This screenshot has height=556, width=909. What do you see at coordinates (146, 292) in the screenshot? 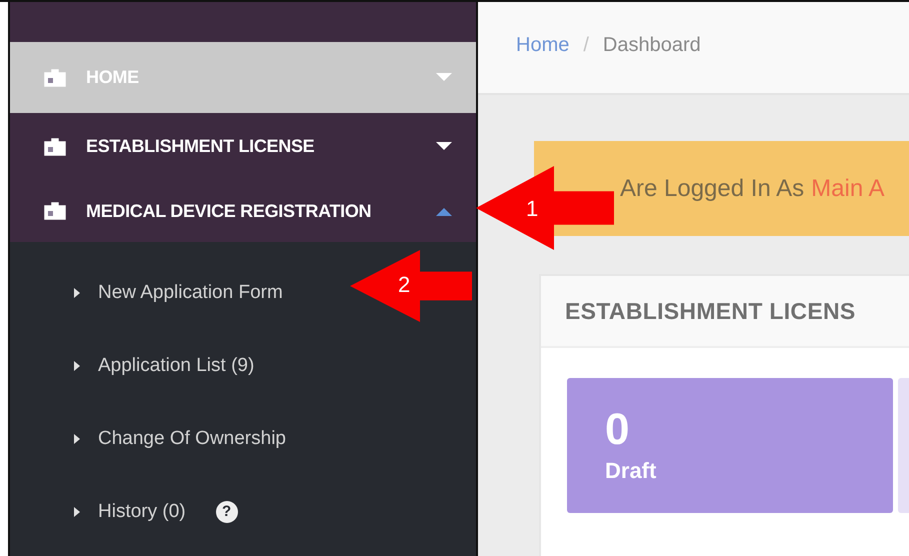
I see `submenu-item: New Application Form` at bounding box center [146, 292].